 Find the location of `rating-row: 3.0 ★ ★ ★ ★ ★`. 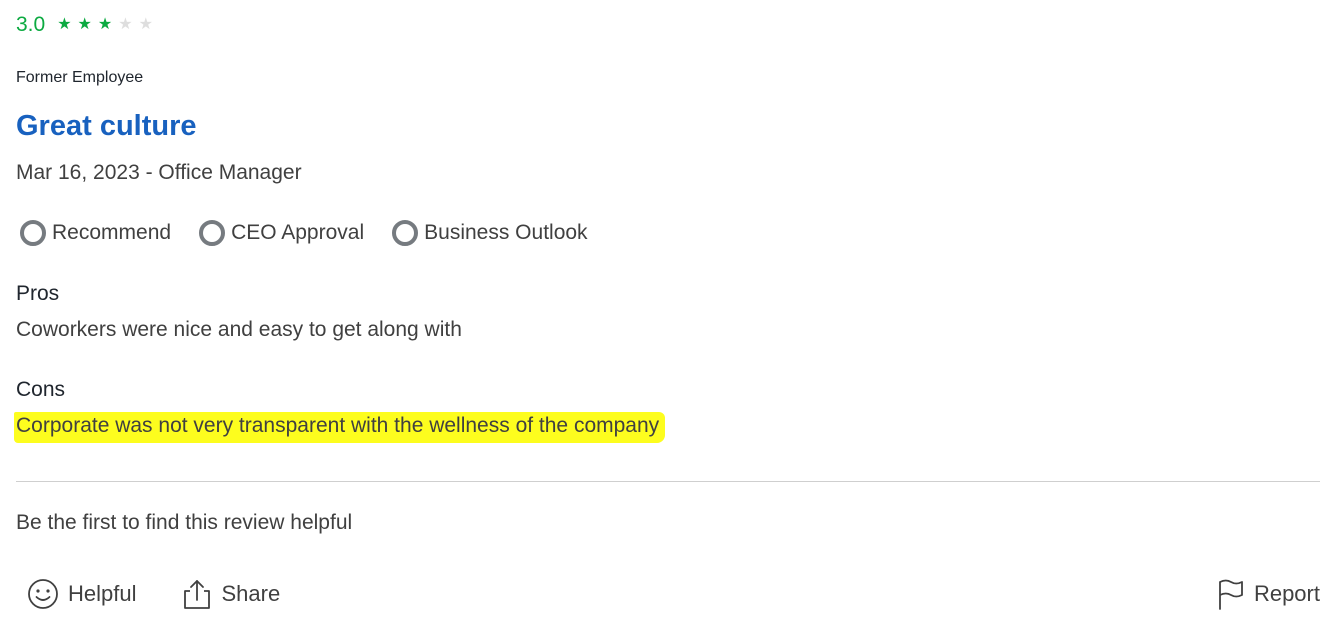

rating-row: 3.0 ★ ★ ★ ★ ★ is located at coordinates (84, 25).